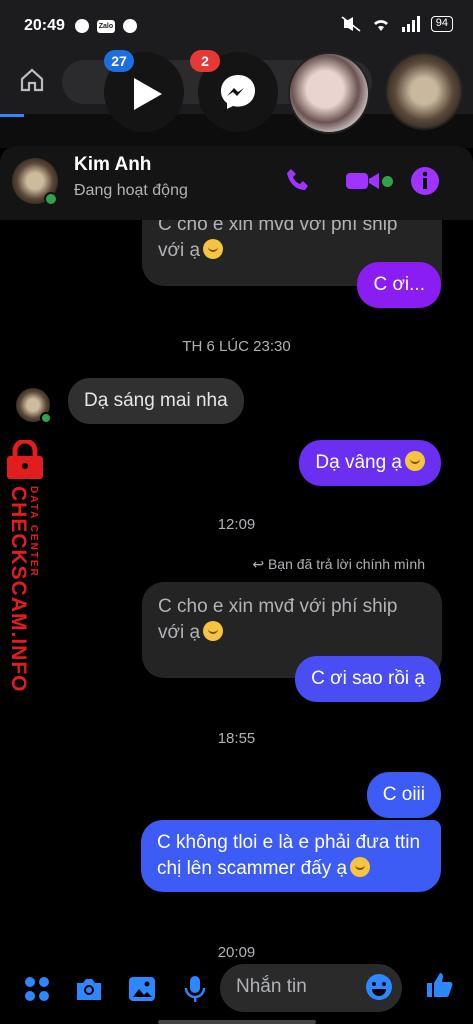 The height and width of the screenshot is (1024, 473). What do you see at coordinates (148, 94) in the screenshot?
I see `play-icon` at bounding box center [148, 94].